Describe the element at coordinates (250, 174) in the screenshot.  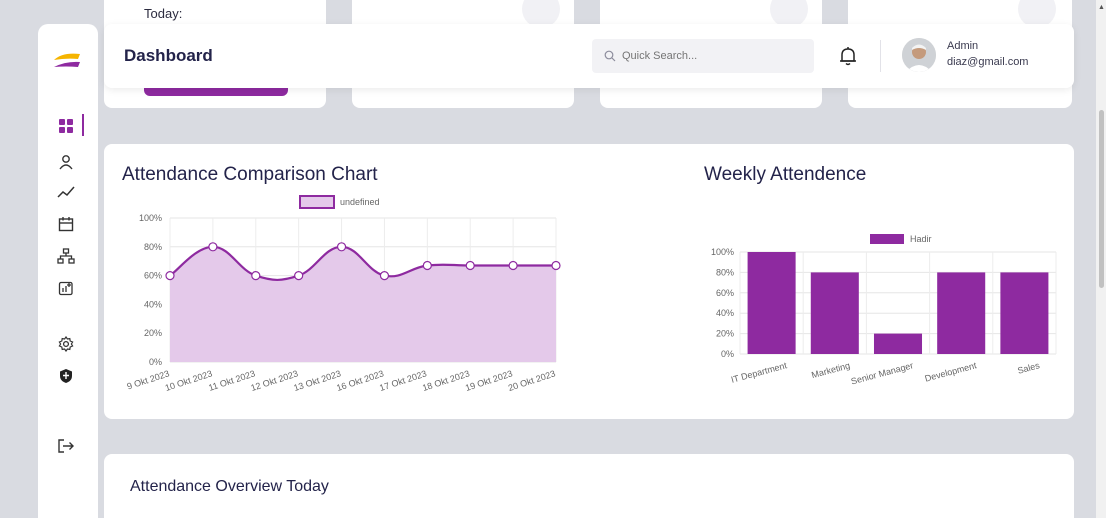
I see `attendance-chart-title: Attendance Comparison Chart` at that location.